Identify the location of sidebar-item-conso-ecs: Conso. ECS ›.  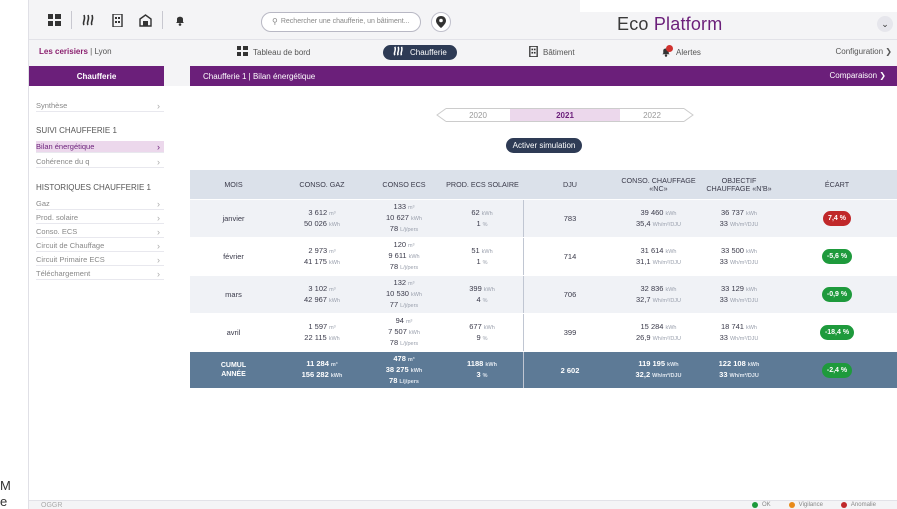
(100, 232).